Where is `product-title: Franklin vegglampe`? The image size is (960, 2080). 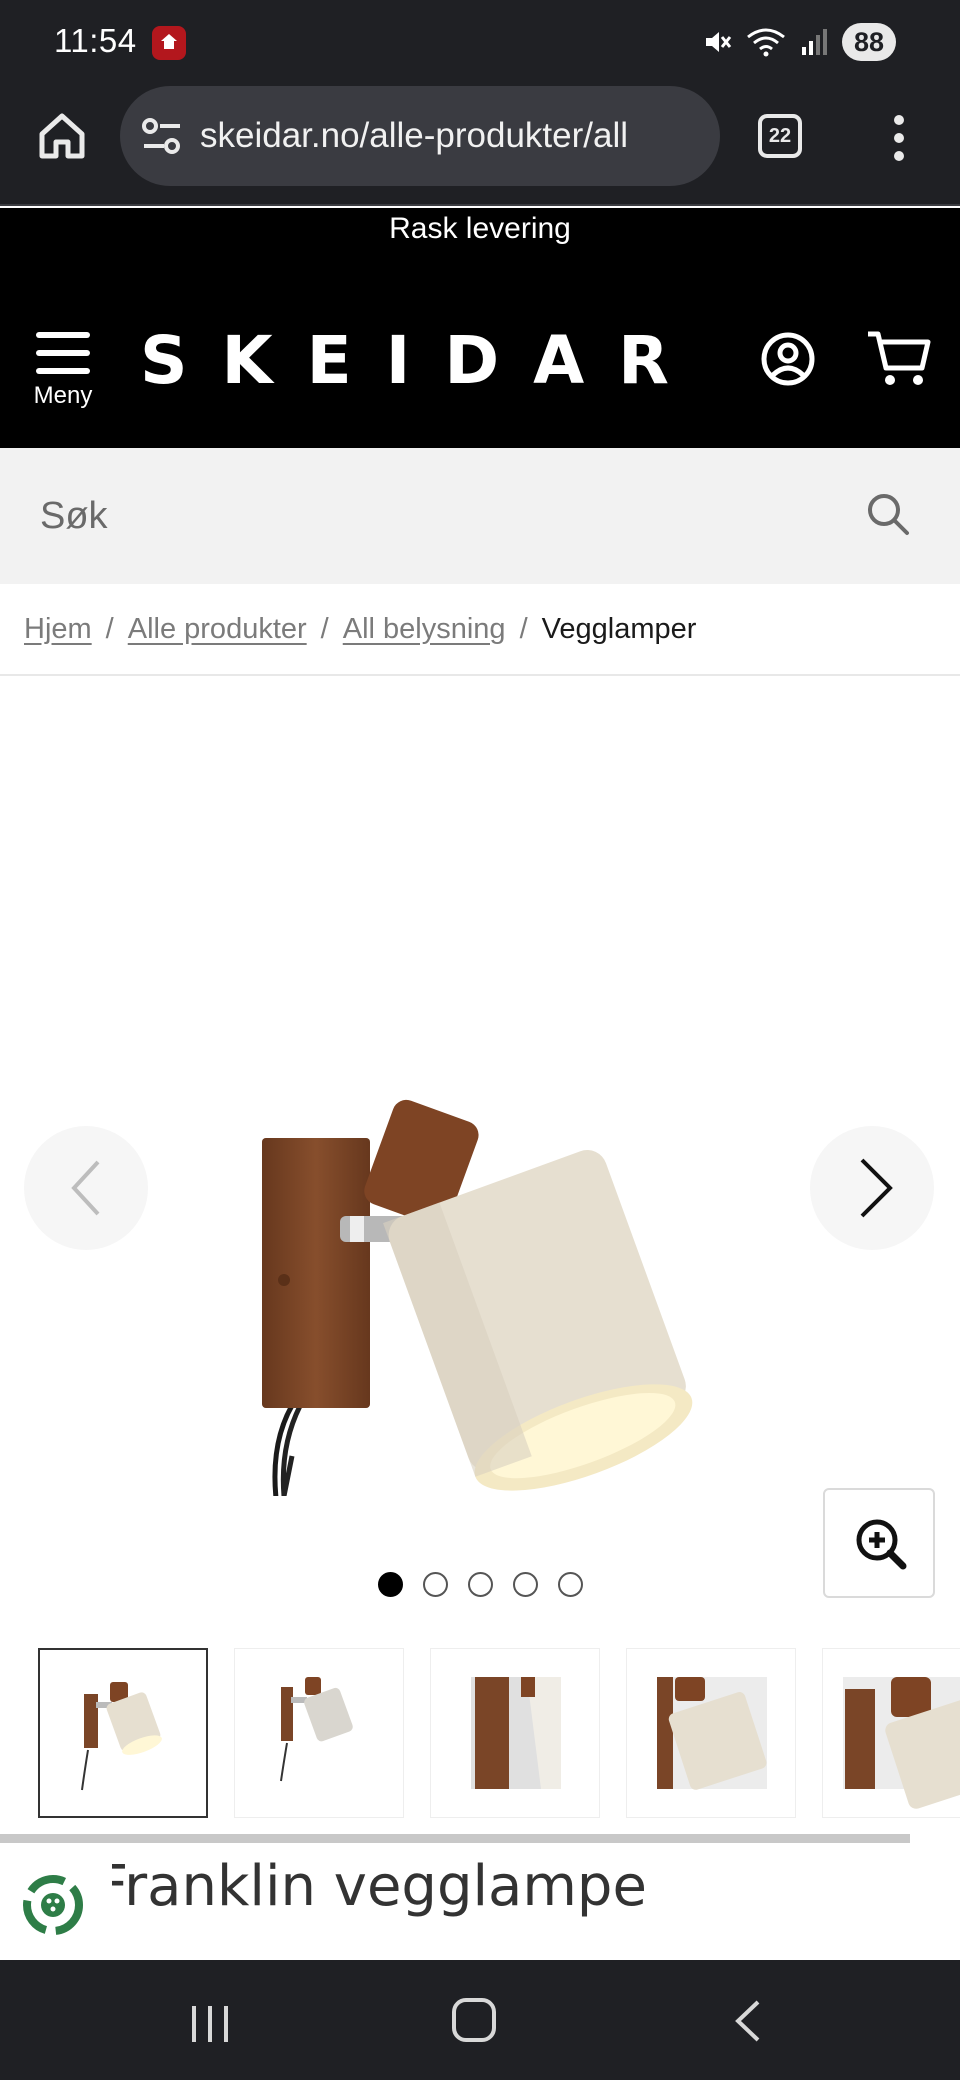
product-title: Franklin vegglampe is located at coordinates (371, 1886).